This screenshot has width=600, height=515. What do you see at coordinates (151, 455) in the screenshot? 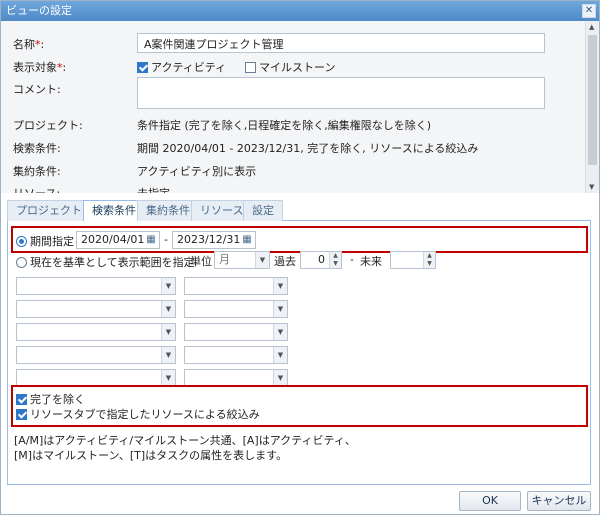
I see `legend-note-line-2: [M]はマイルストーン、[T]はタスクの属性を表します。` at bounding box center [151, 455].